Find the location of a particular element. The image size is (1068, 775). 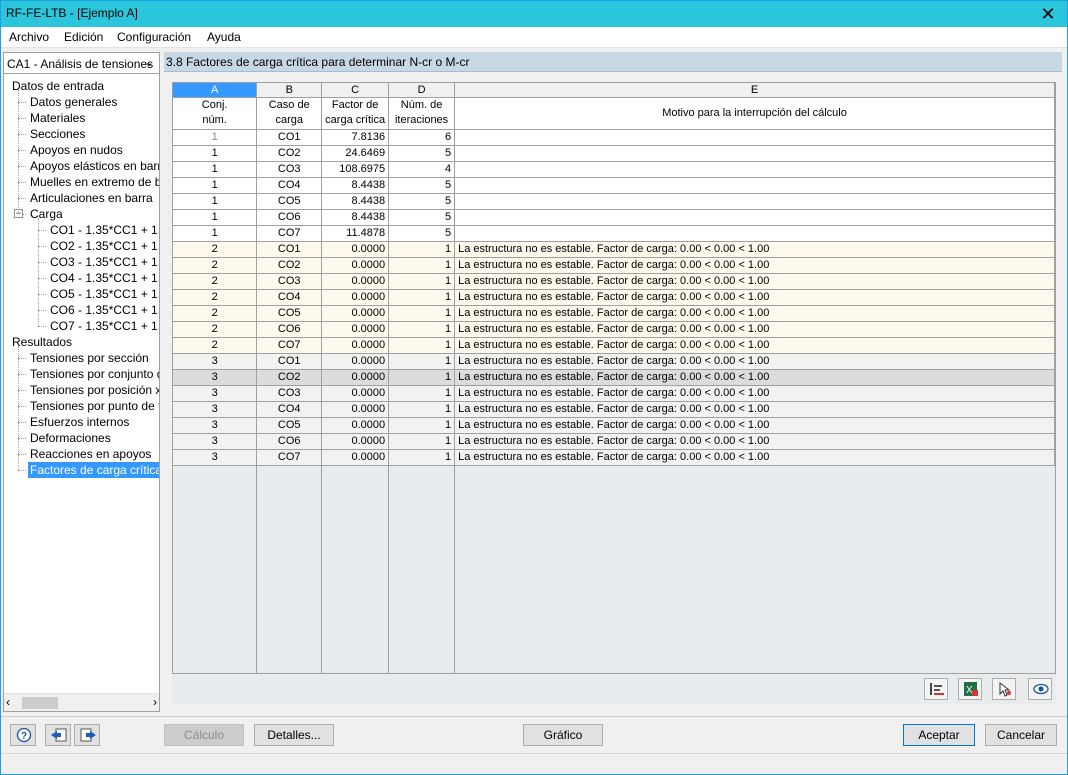

calculate-button: Cálculo is located at coordinates (204, 735).